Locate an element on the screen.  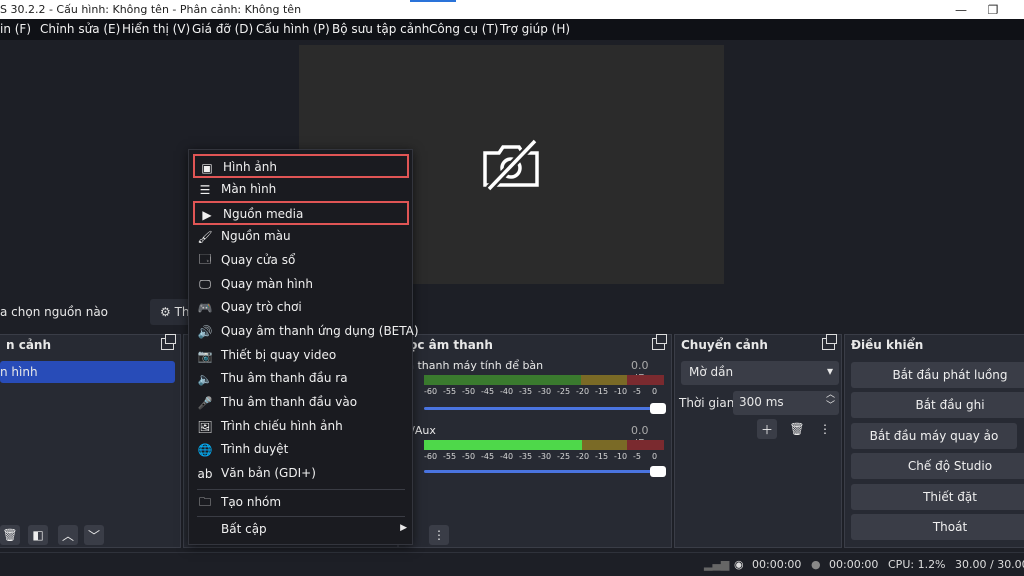
speaker-icon: 🔈 is located at coordinates (205, 379).